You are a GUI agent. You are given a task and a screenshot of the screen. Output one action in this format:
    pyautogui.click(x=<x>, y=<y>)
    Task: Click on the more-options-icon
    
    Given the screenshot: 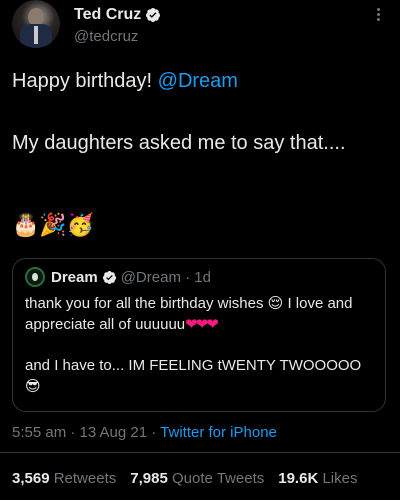 What is the action you would take?
    pyautogui.click(x=378, y=16)
    